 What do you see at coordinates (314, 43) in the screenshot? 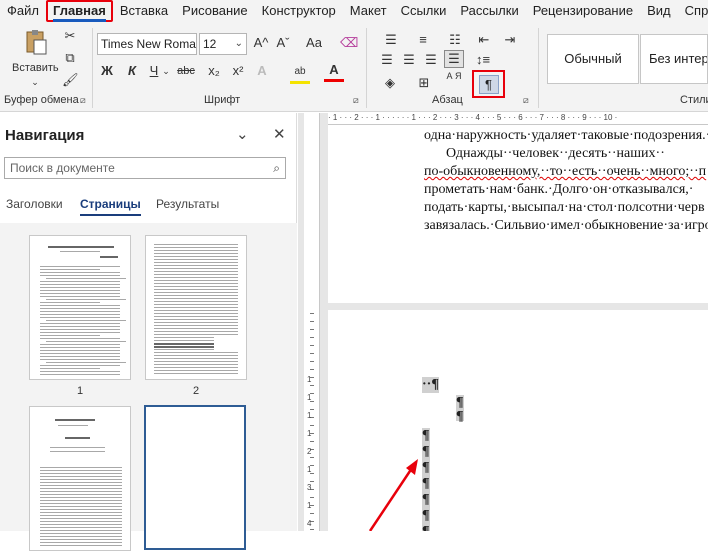
I see `change-case-icon: Aa` at bounding box center [314, 43].